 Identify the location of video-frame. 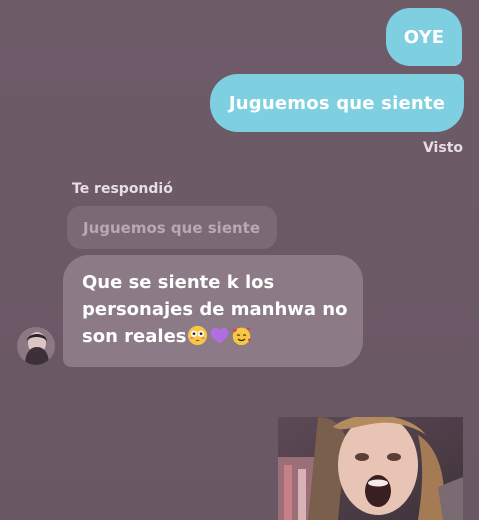
(370, 468).